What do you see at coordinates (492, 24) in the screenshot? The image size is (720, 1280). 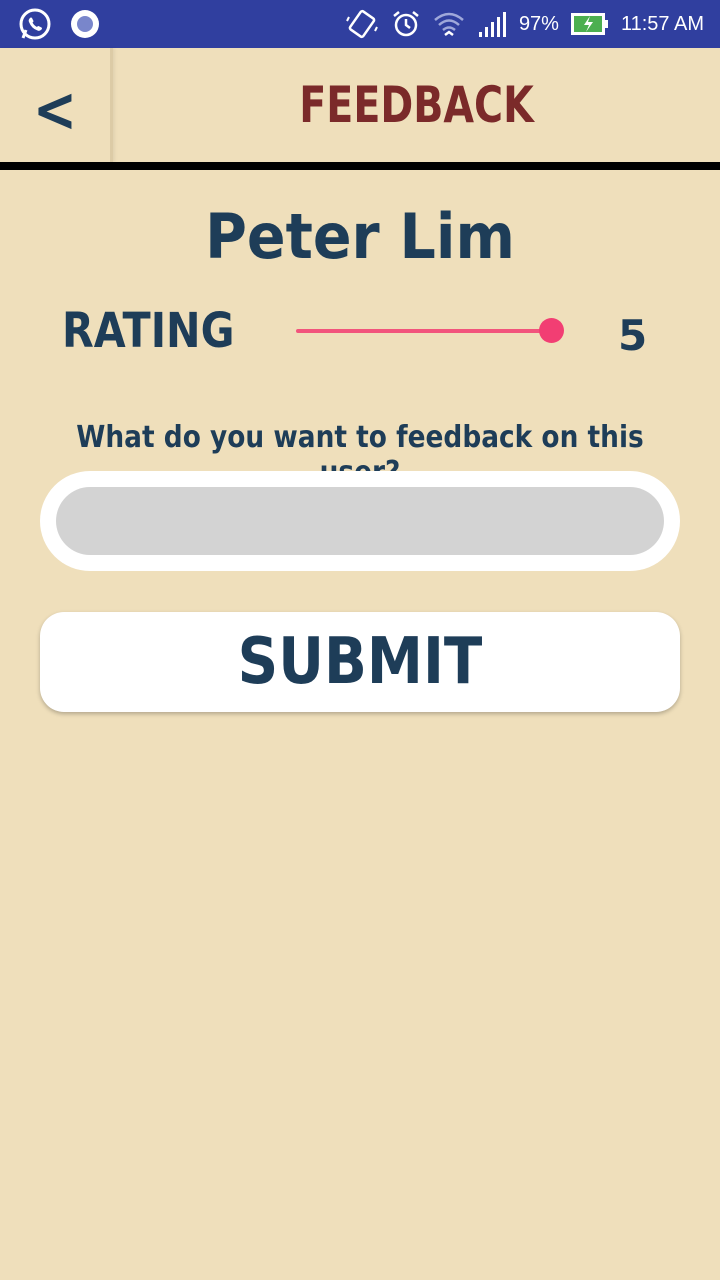 I see `signal-icon` at bounding box center [492, 24].